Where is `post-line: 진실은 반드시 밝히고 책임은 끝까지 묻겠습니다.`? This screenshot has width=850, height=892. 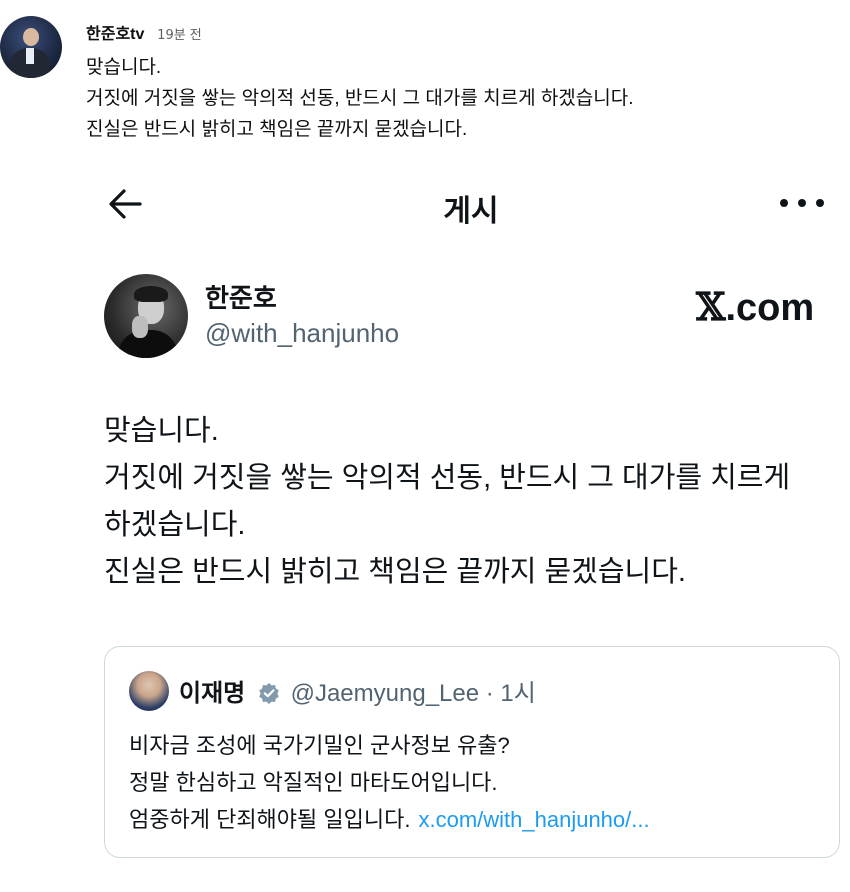
post-line: 진실은 반드시 밝히고 책임은 끝까지 묻겠습니다. is located at coordinates (395, 572).